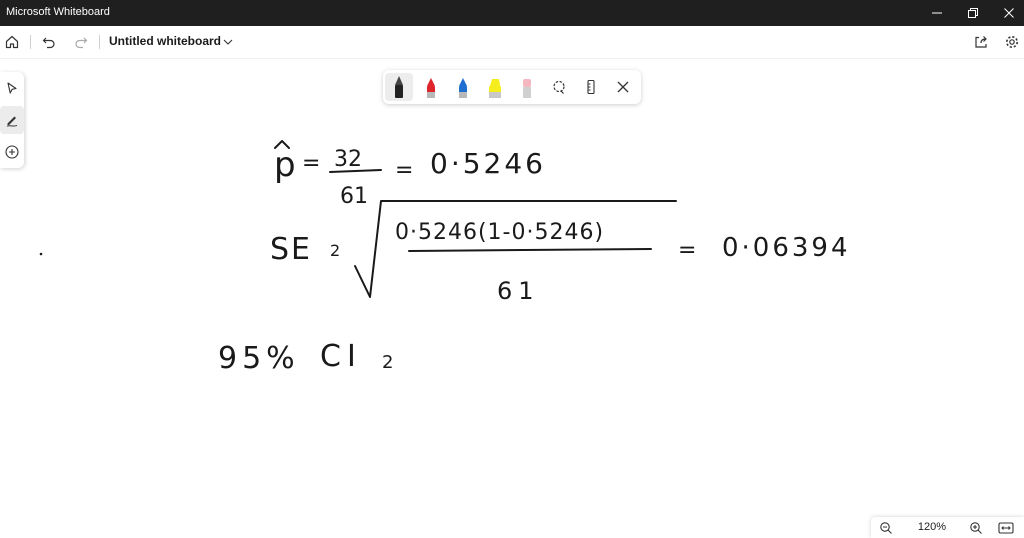  I want to click on fit-to-screen-button, so click(1006, 528).